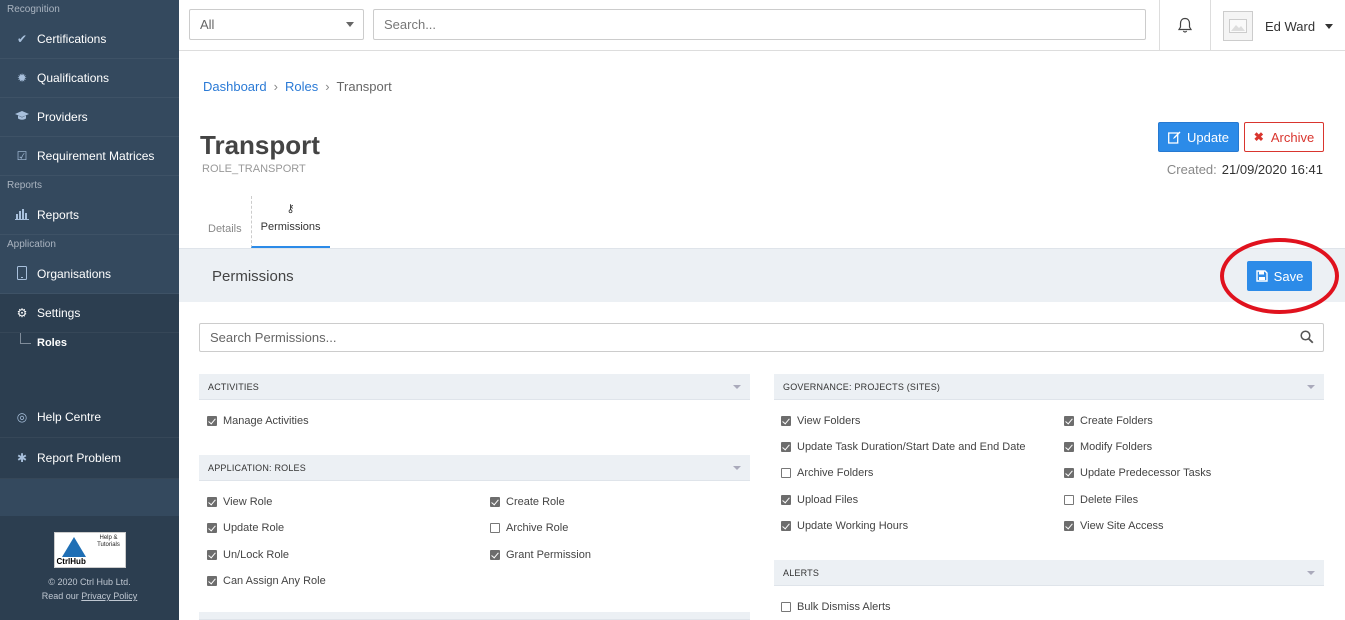 The height and width of the screenshot is (620, 1345). What do you see at coordinates (1272, 169) in the screenshot?
I see `created-value: 21/09/2020 16:41` at bounding box center [1272, 169].